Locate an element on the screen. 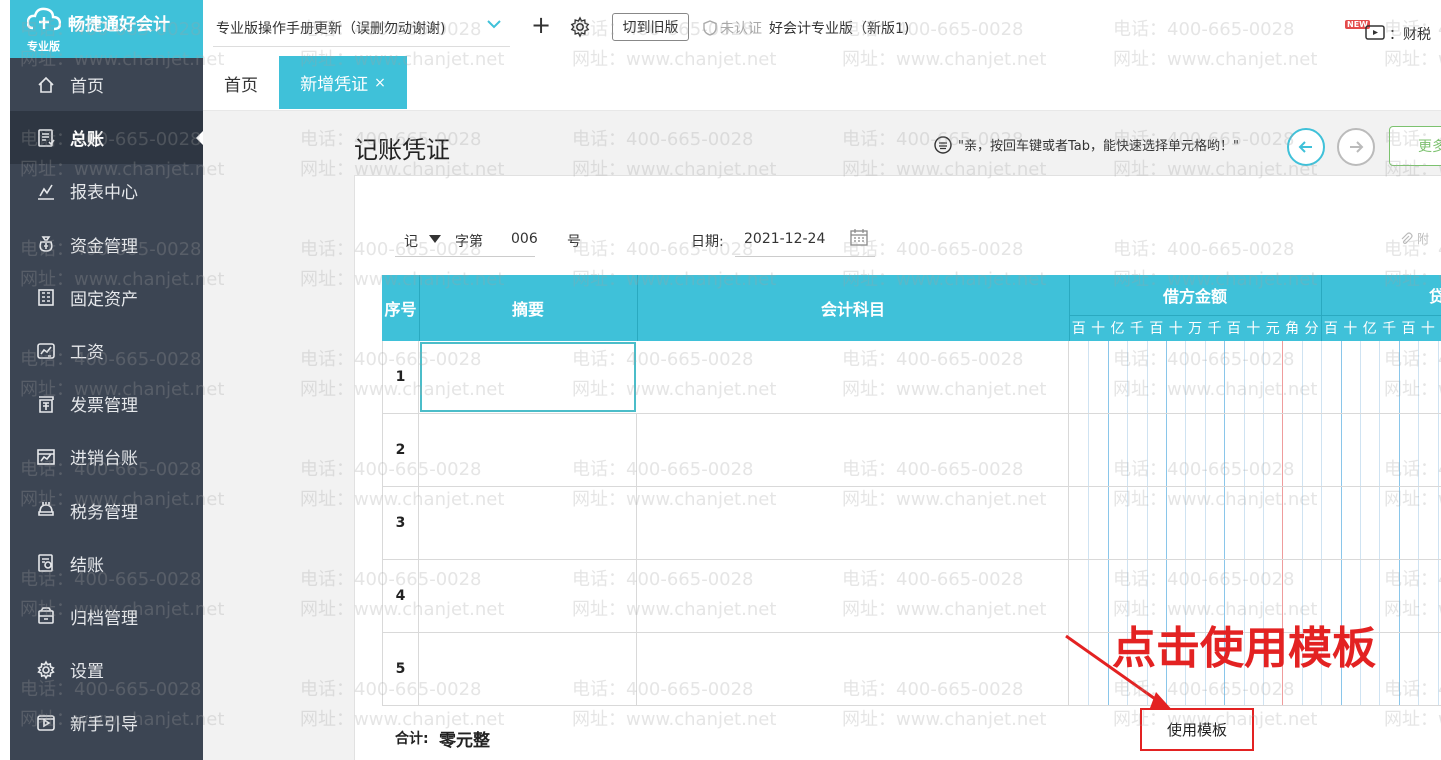 The height and width of the screenshot is (760, 1441). row-number: 2 is located at coordinates (400, 450).